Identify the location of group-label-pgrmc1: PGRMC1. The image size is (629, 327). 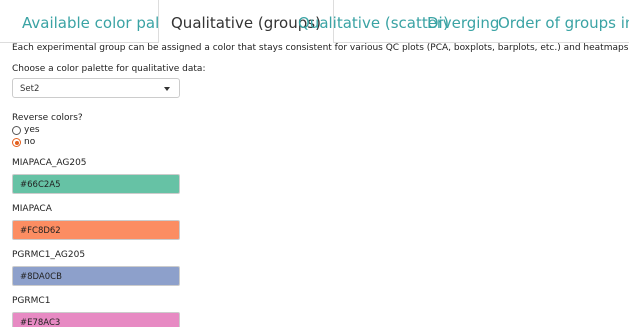
(31, 301).